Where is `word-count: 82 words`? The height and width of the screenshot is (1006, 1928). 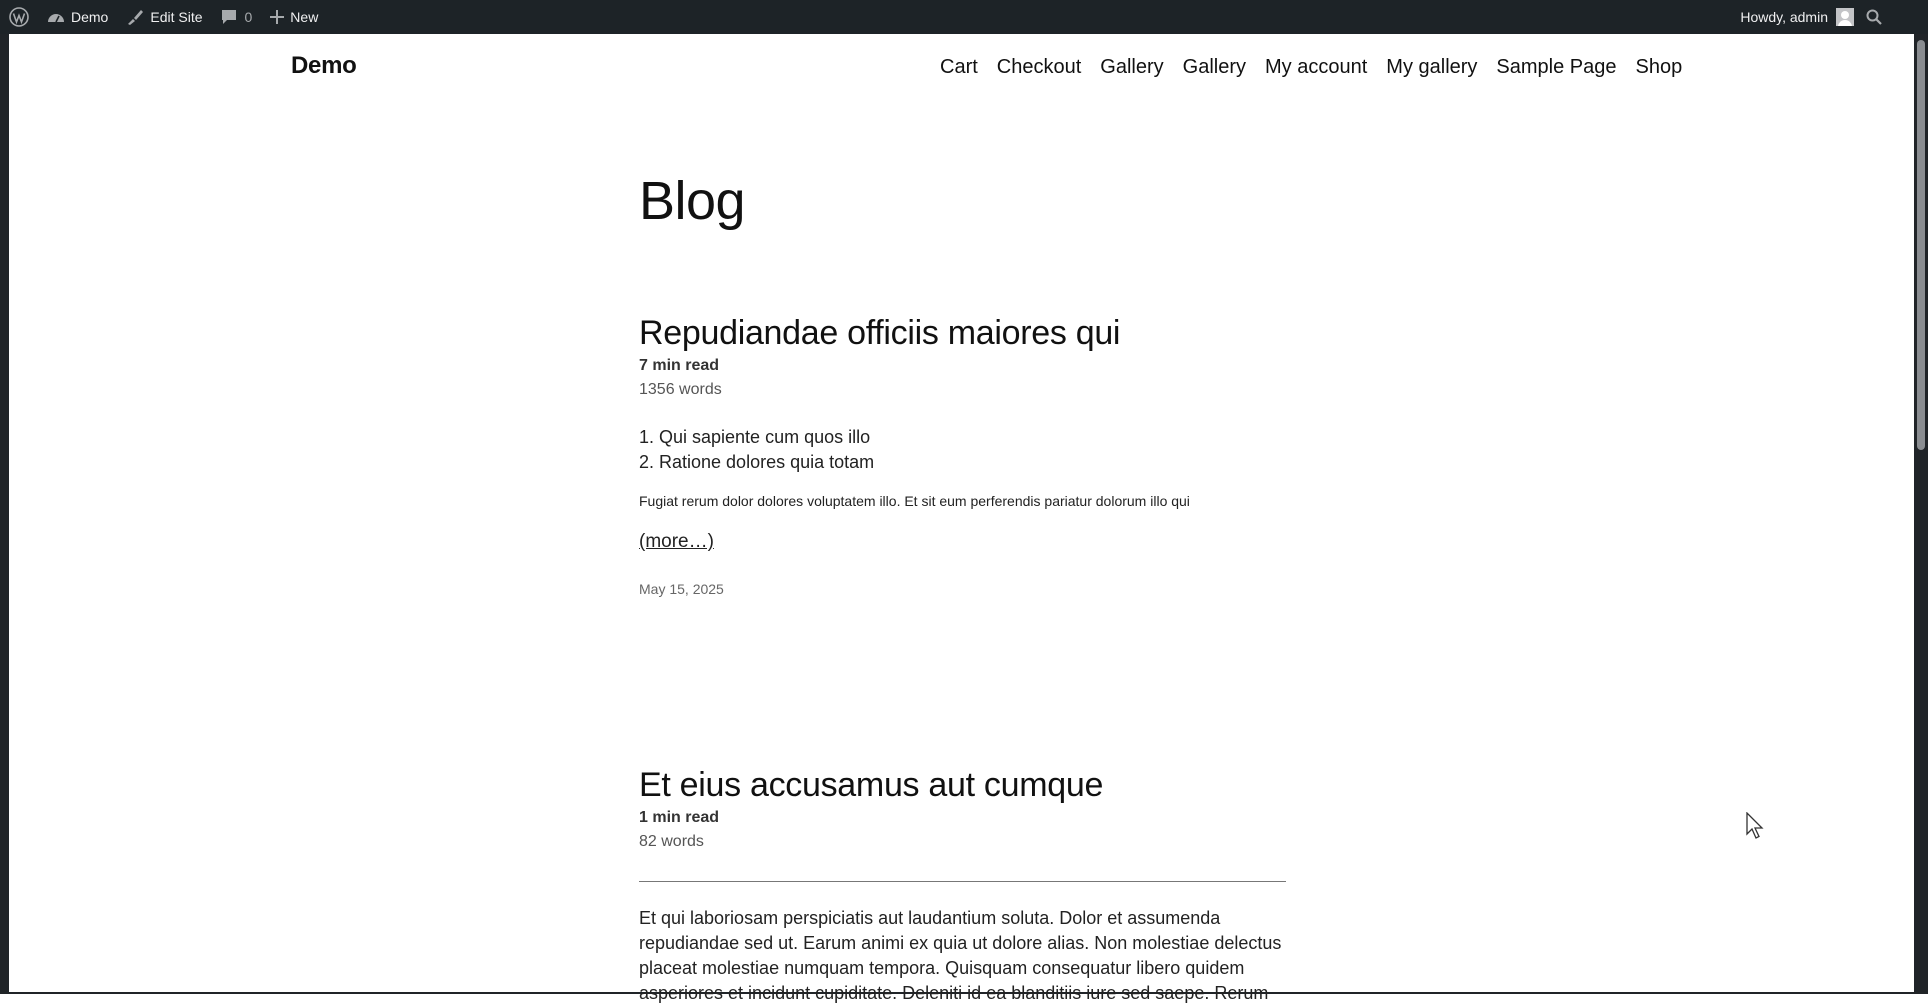
word-count: 82 words is located at coordinates (671, 841).